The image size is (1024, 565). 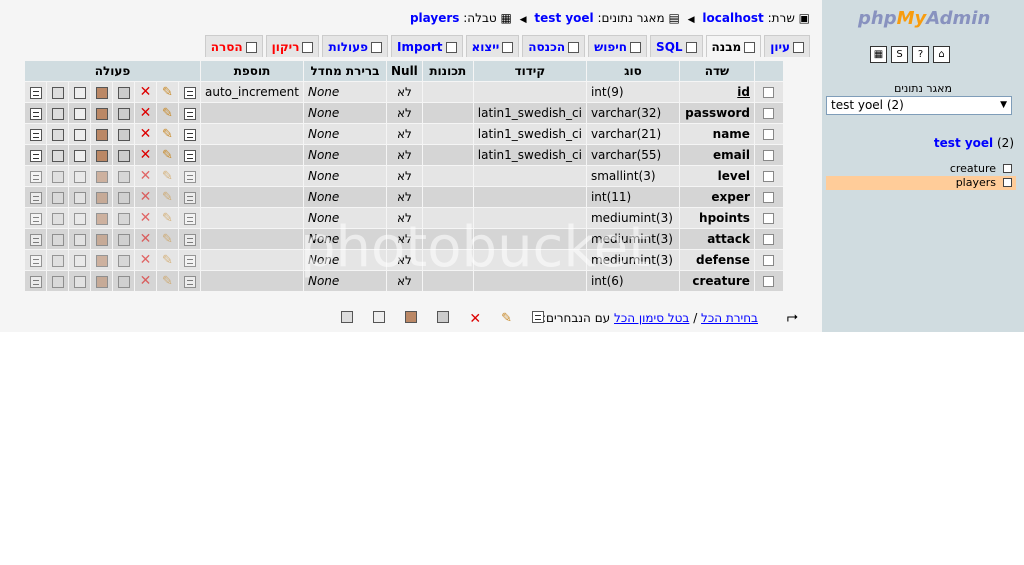 What do you see at coordinates (618, 46) in the screenshot?
I see `tab-search: חיפוש` at bounding box center [618, 46].